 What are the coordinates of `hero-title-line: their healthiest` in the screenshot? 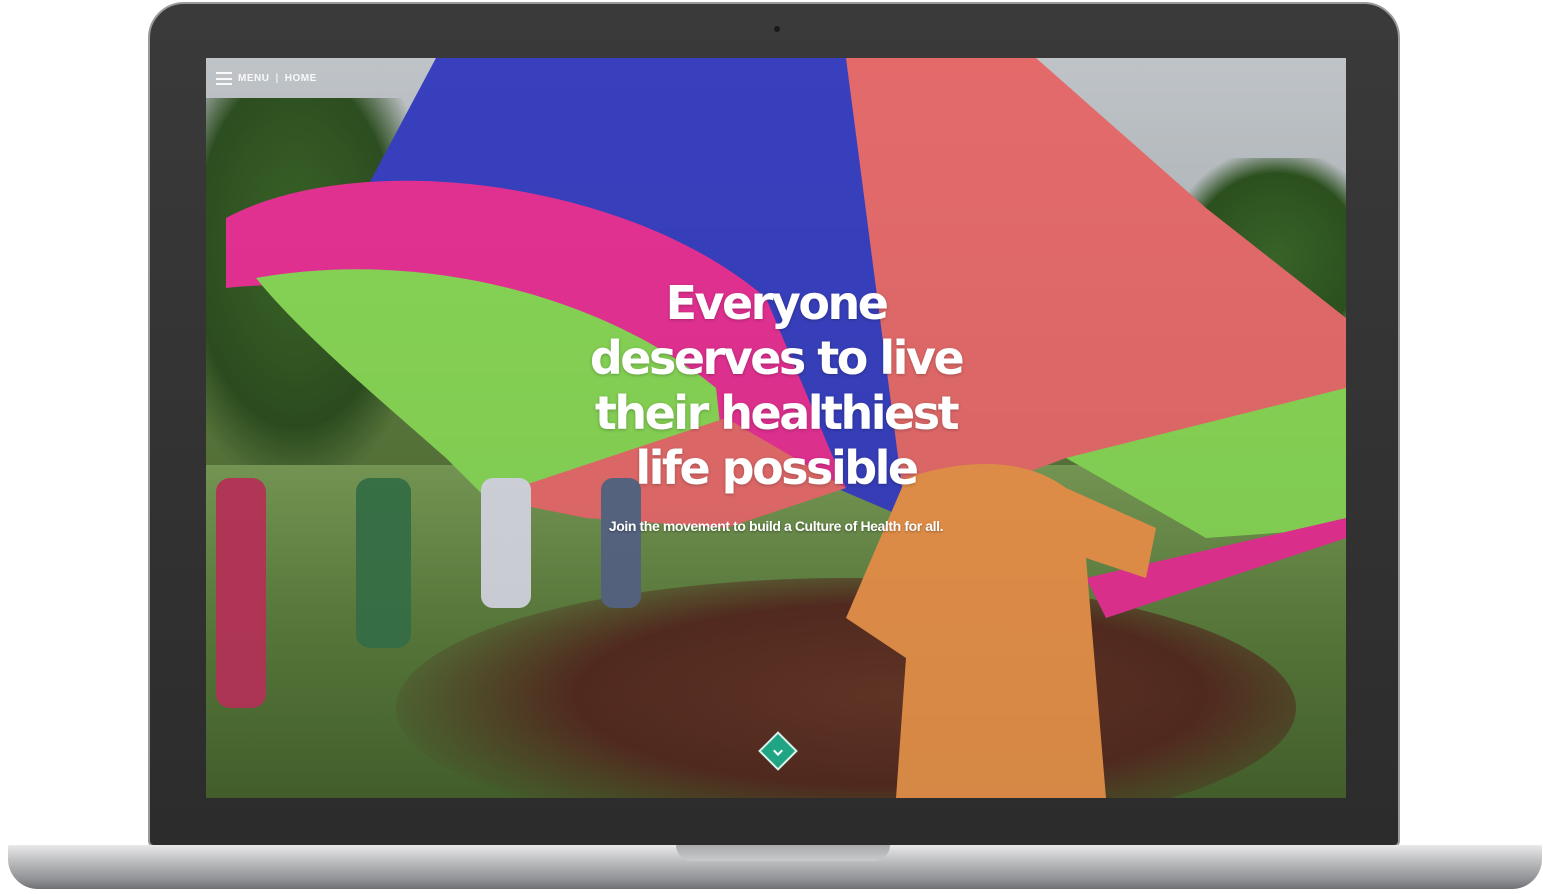 It's located at (777, 413).